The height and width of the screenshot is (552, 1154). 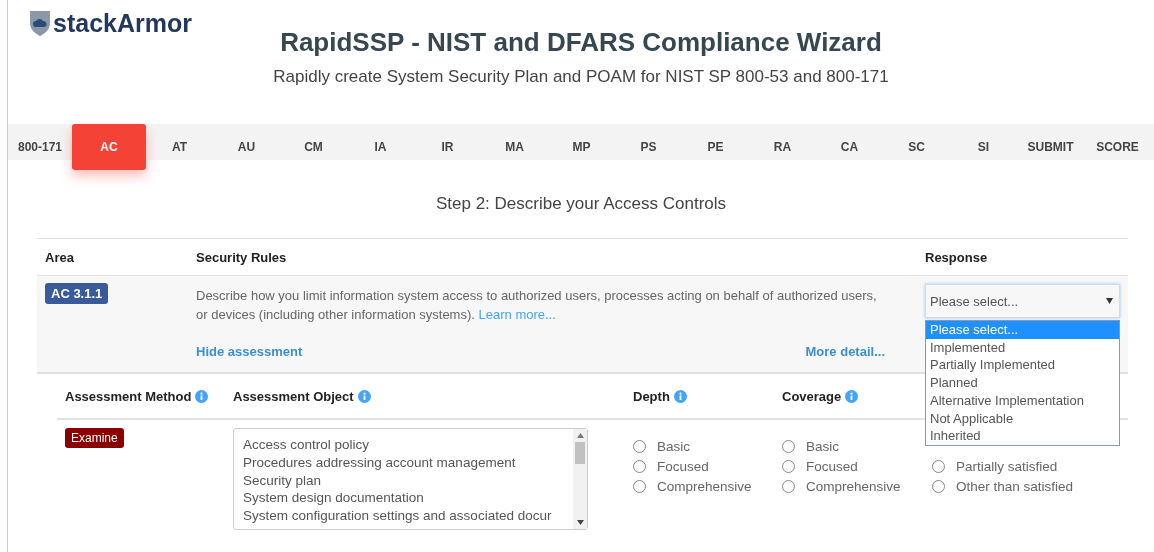 What do you see at coordinates (1022, 383) in the screenshot?
I see `dropdown-option: Planned` at bounding box center [1022, 383].